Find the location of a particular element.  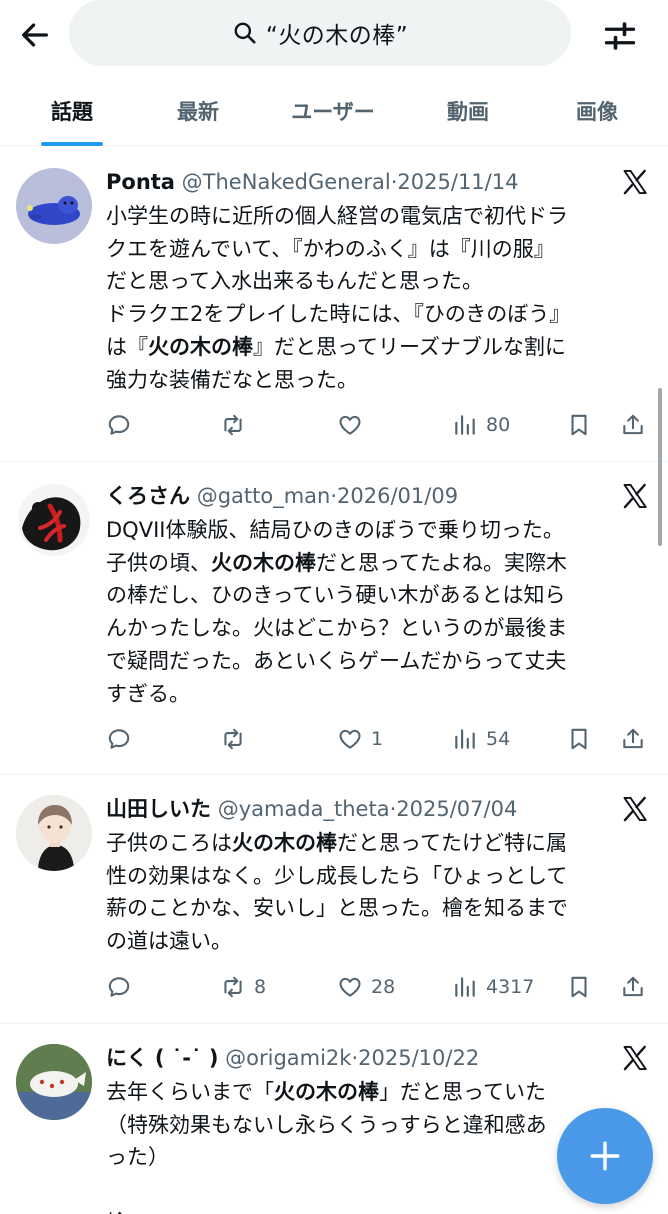

post-text-line: だと思って入水出来るもんだと思った。 is located at coordinates (294, 281).